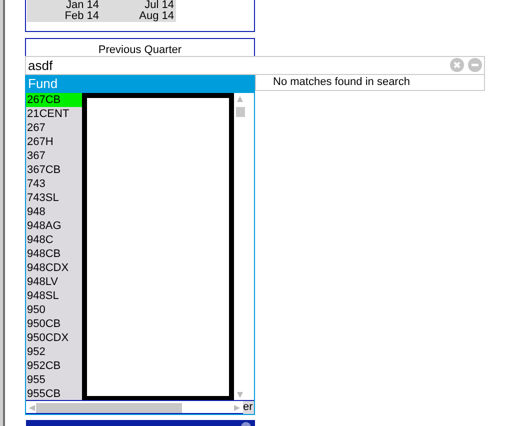 The height and width of the screenshot is (426, 505). Describe the element at coordinates (54, 310) in the screenshot. I see `fund-item: 950` at that location.